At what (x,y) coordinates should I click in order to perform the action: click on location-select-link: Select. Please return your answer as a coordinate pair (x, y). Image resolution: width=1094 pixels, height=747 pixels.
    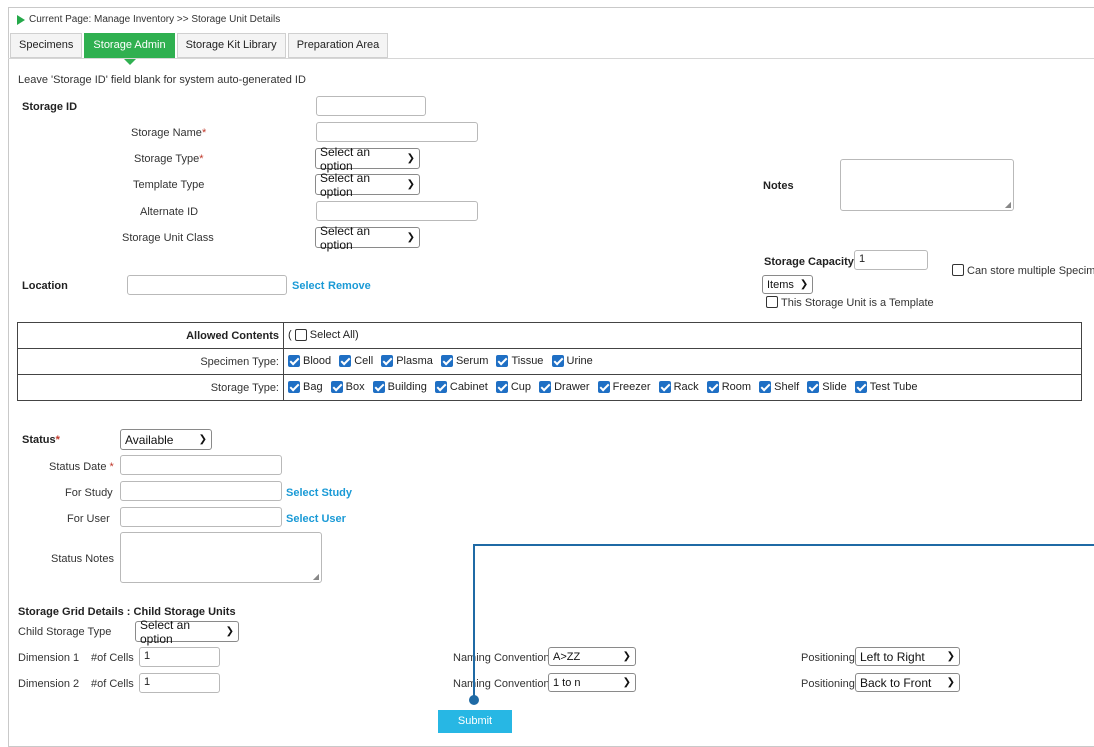
    Looking at the image, I should click on (308, 286).